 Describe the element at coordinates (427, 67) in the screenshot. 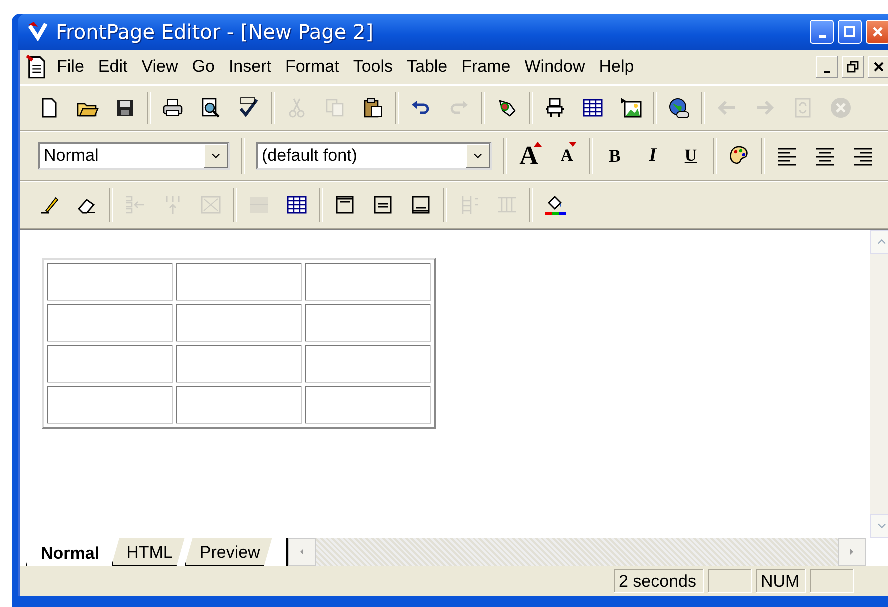

I see `menu-item: Table` at that location.